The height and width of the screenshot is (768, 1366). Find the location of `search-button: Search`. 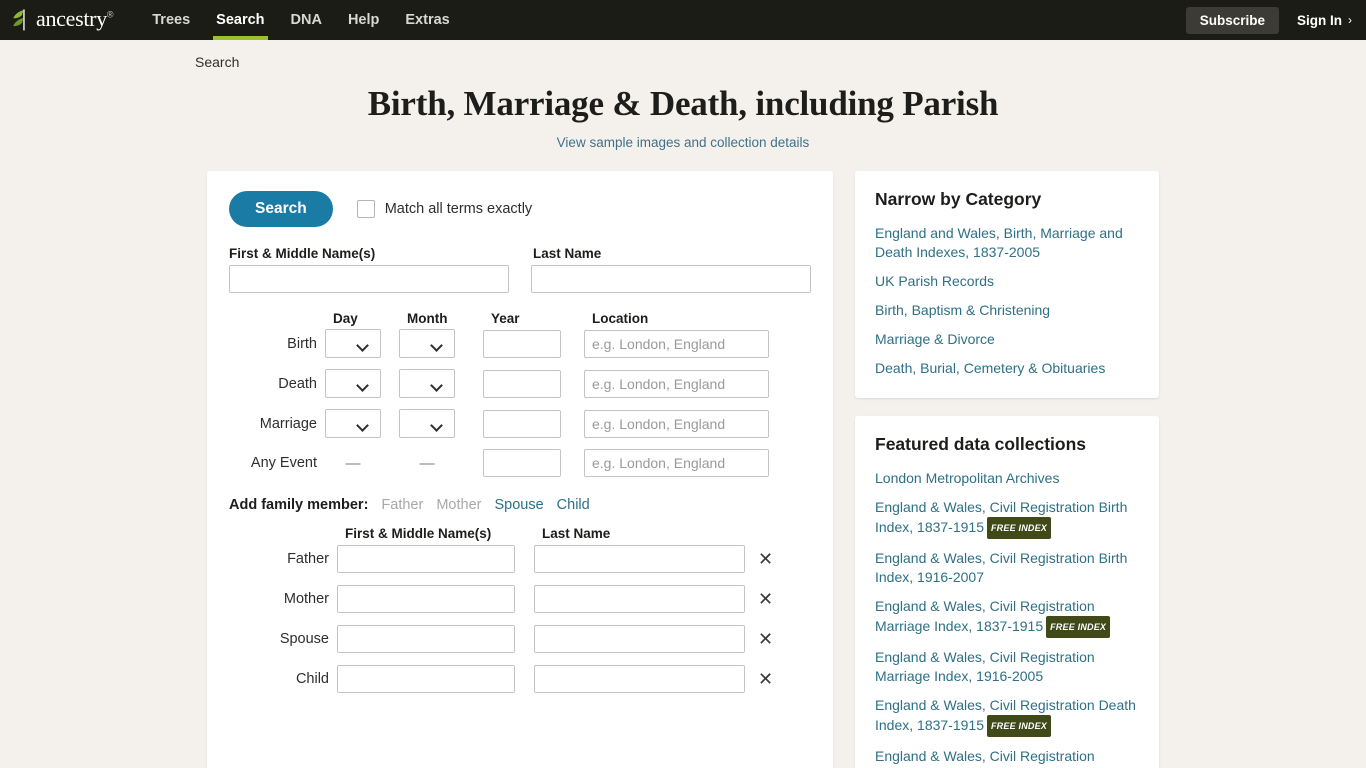

search-button: Search is located at coordinates (281, 209).